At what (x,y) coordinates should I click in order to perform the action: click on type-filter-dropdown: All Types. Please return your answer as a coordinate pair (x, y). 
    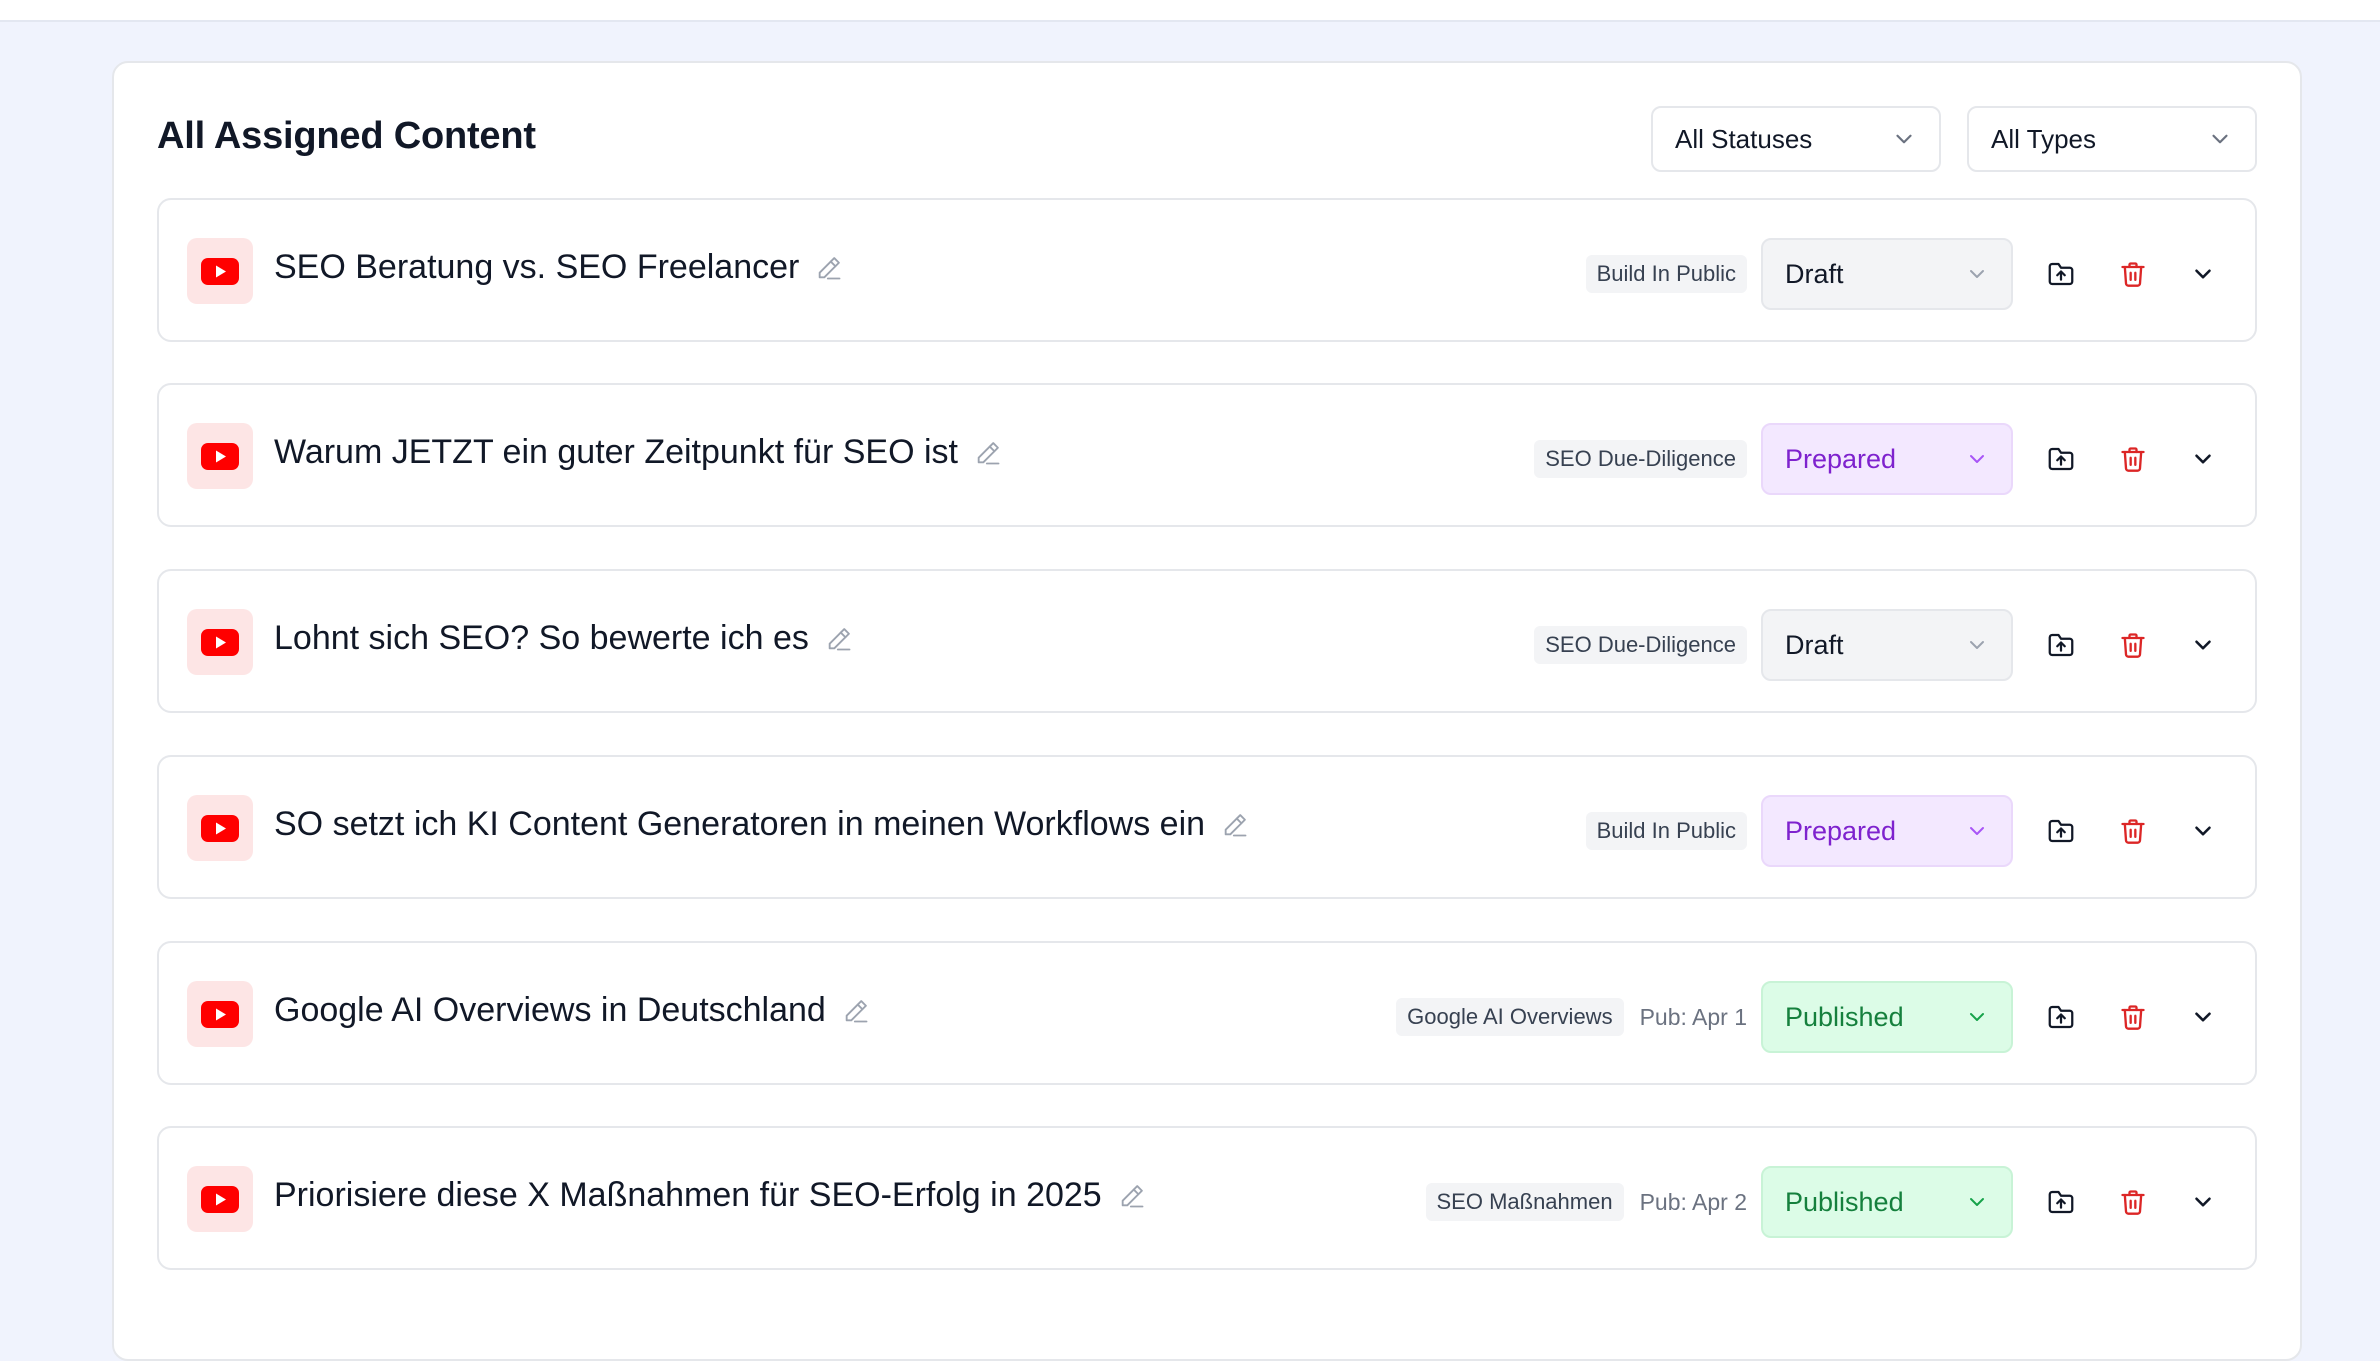
    Looking at the image, I should click on (2112, 139).